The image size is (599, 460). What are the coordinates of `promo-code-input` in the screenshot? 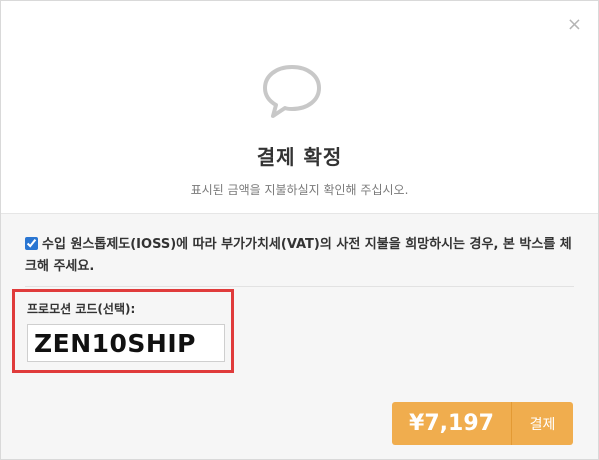 It's located at (126, 343).